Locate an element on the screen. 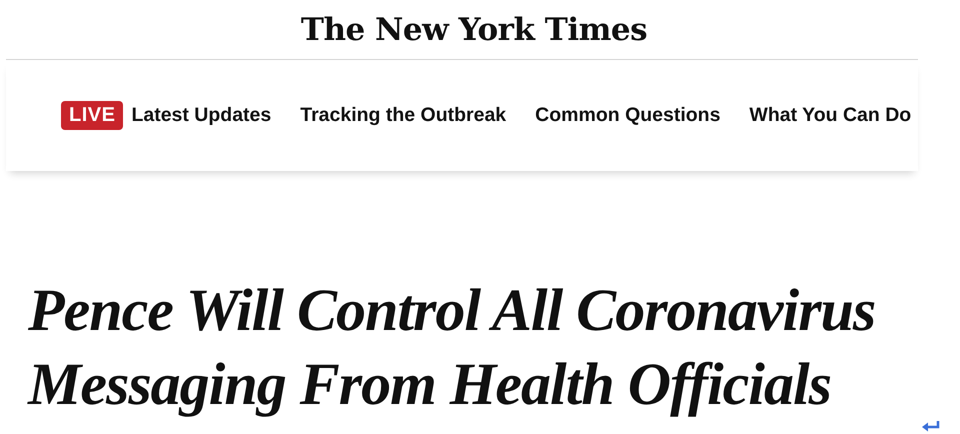 The height and width of the screenshot is (434, 960). nav-link: What You Can Do is located at coordinates (830, 115).